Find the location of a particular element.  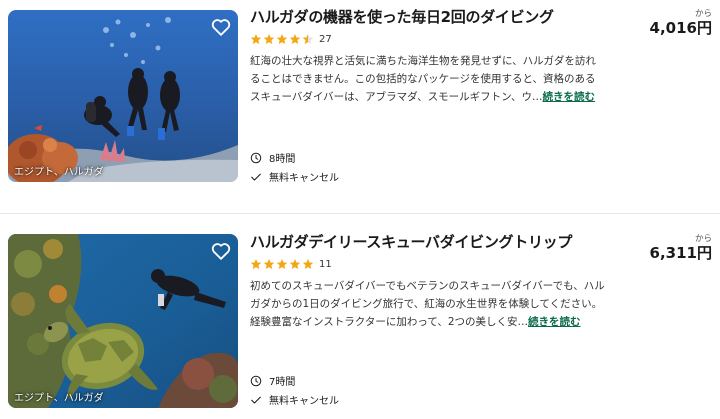

price-block: から 6,311円 is located at coordinates (681, 248).